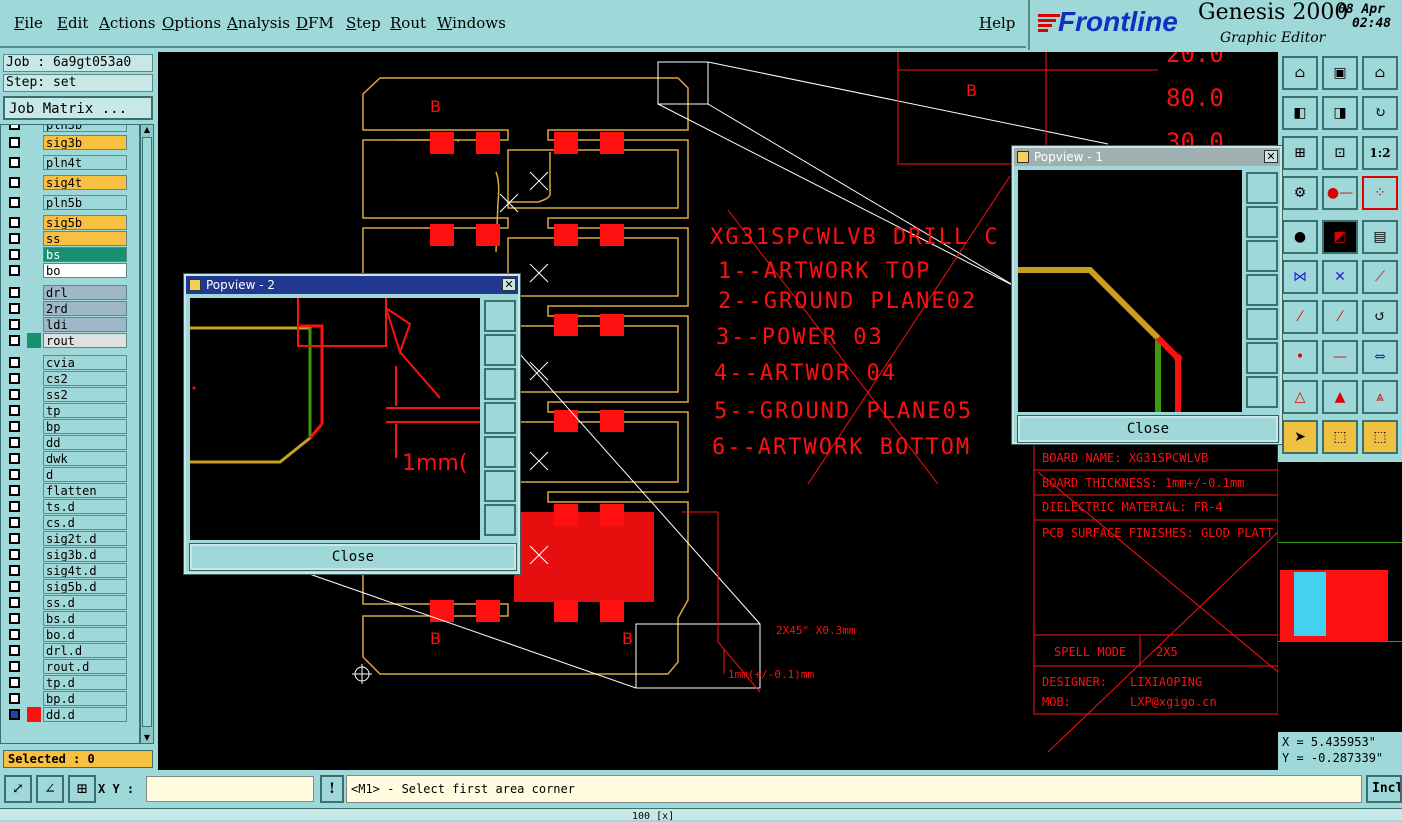  What do you see at coordinates (85, 554) in the screenshot?
I see `layer-name: sig3b.d` at bounding box center [85, 554].